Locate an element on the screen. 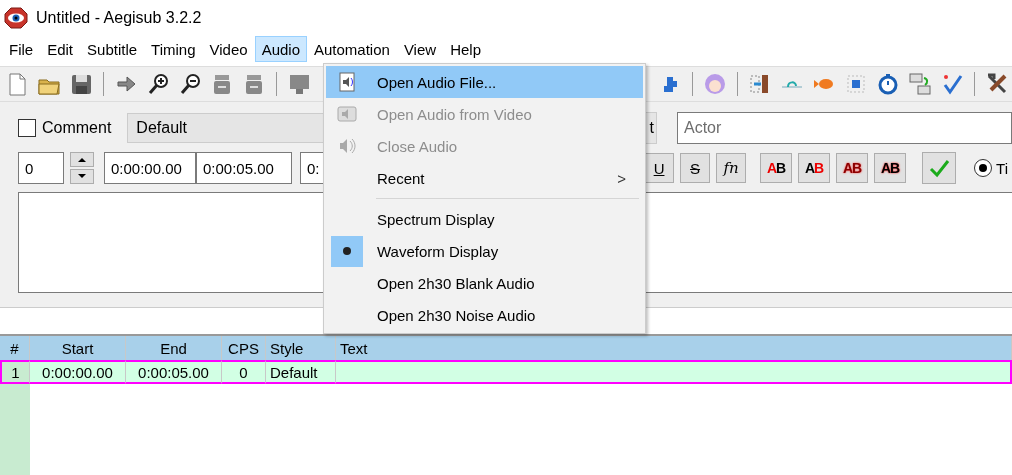  table-cell: Default is located at coordinates (301, 372).